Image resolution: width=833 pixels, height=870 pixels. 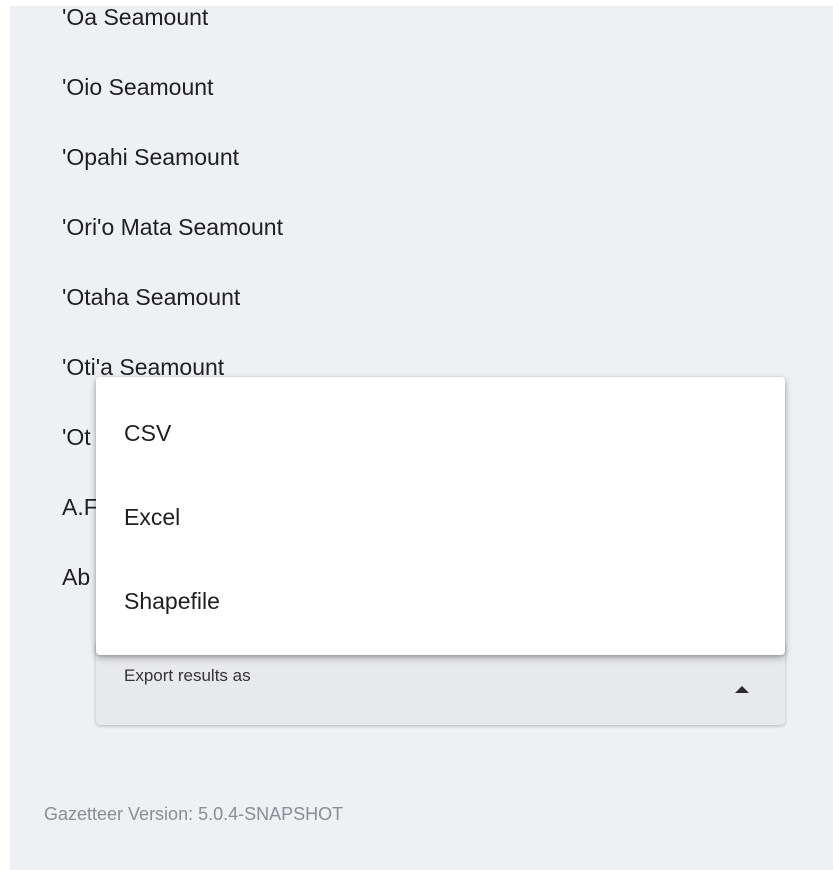 I want to click on menu-item-csv: CSV, so click(x=440, y=433).